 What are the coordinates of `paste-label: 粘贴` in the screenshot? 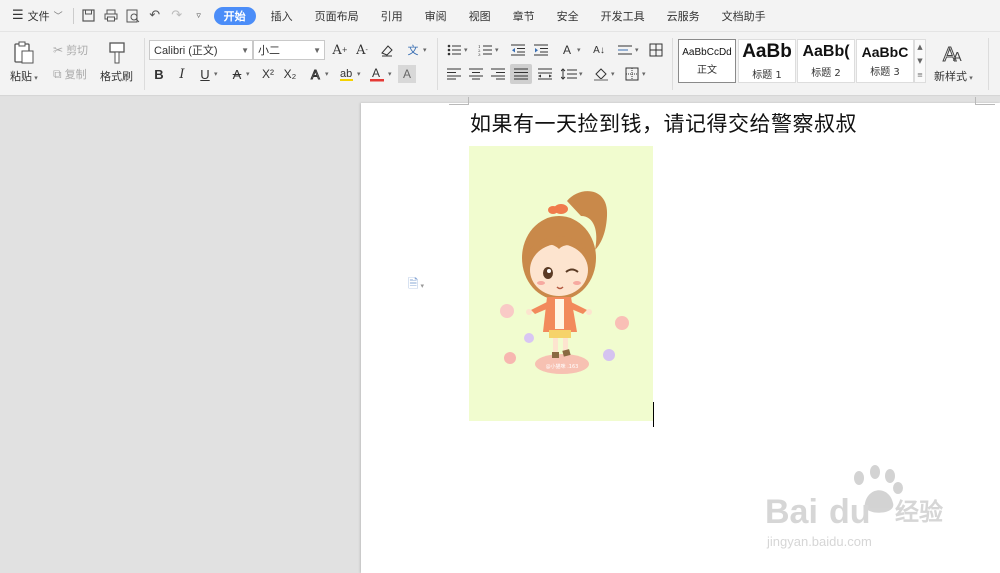 It's located at (21, 76).